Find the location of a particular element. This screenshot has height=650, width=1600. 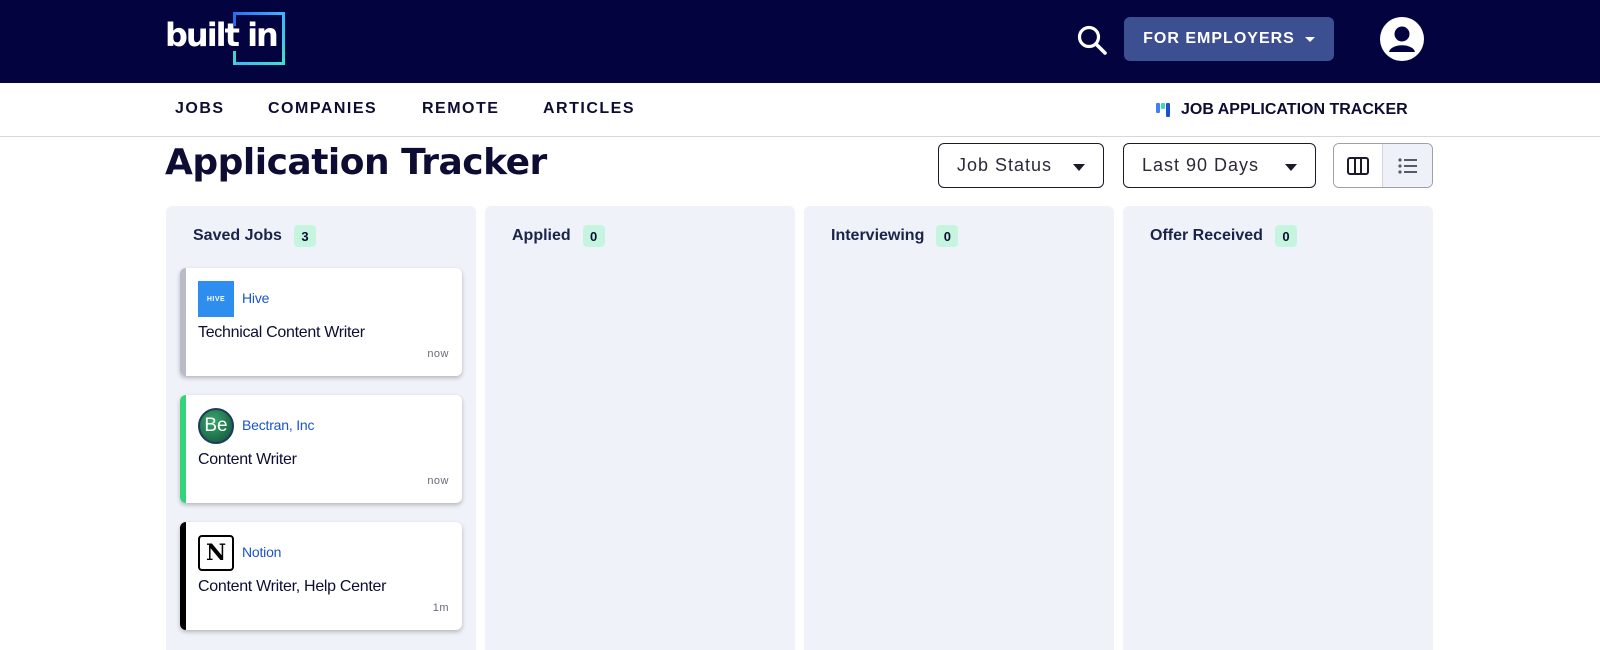

column-header: Saved Jobs 3 is located at coordinates (254, 236).